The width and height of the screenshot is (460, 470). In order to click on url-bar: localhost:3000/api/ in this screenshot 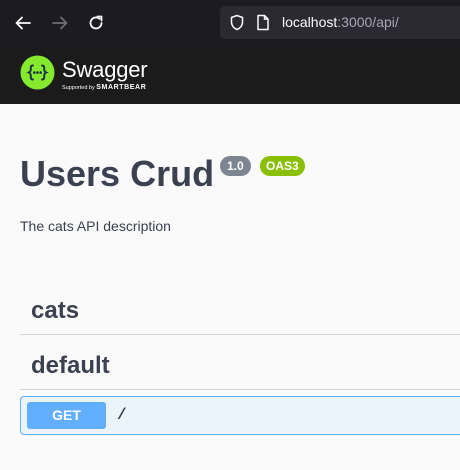, I will do `click(340, 22)`.